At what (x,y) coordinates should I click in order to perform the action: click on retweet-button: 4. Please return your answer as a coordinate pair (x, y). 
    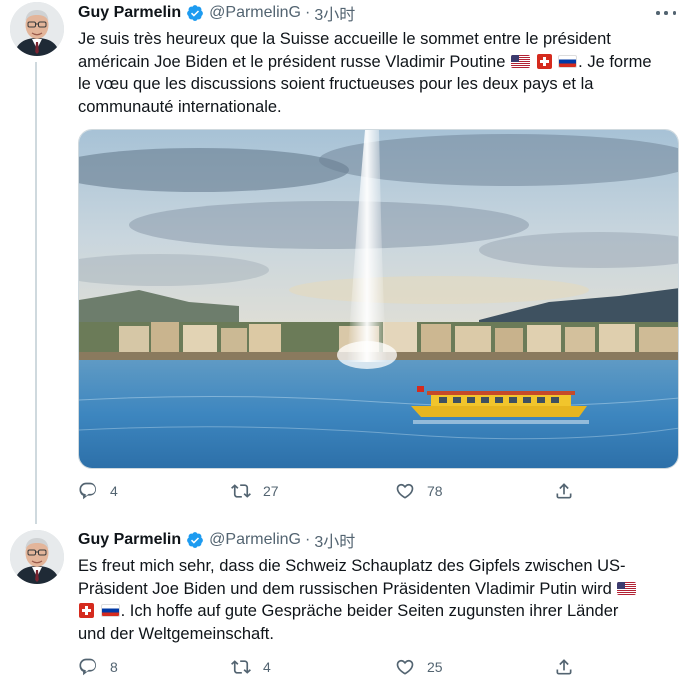
    Looking at the image, I should click on (251, 667).